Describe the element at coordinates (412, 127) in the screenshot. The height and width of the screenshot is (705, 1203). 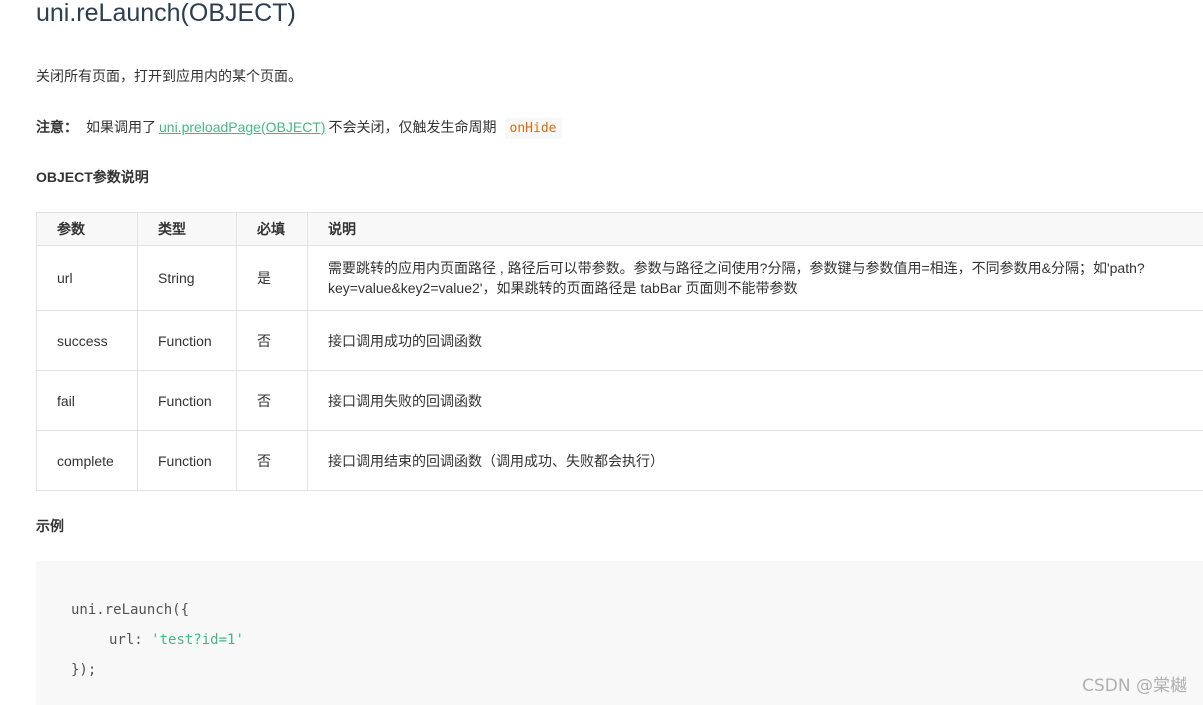
I see `note-text-after: 不会关闭，仅触发生命周期` at that location.